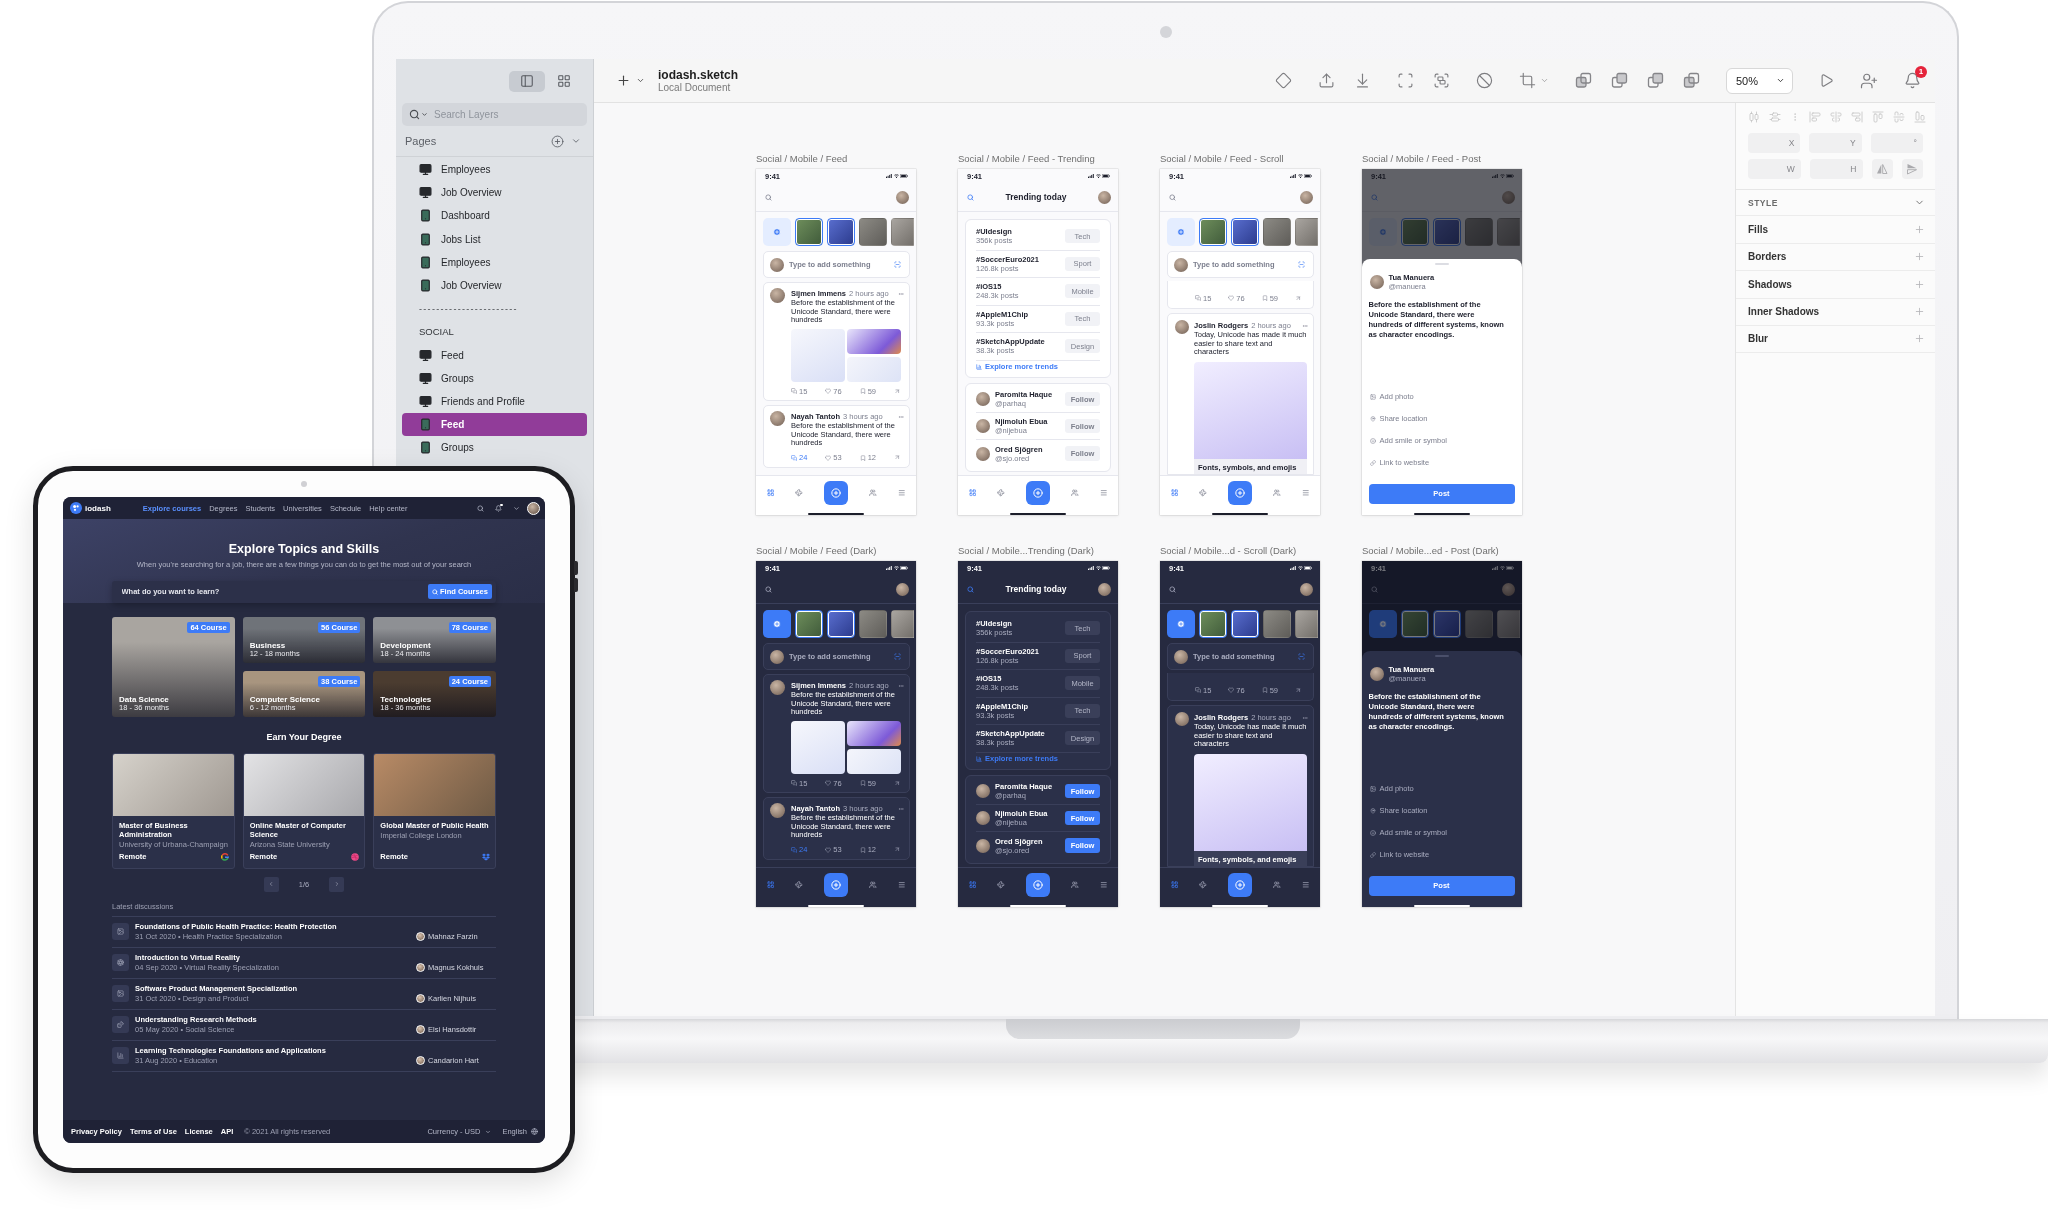 The width and height of the screenshot is (2048, 1228). Describe the element at coordinates (494, 216) in the screenshot. I see `page-item: Dashboard` at that location.